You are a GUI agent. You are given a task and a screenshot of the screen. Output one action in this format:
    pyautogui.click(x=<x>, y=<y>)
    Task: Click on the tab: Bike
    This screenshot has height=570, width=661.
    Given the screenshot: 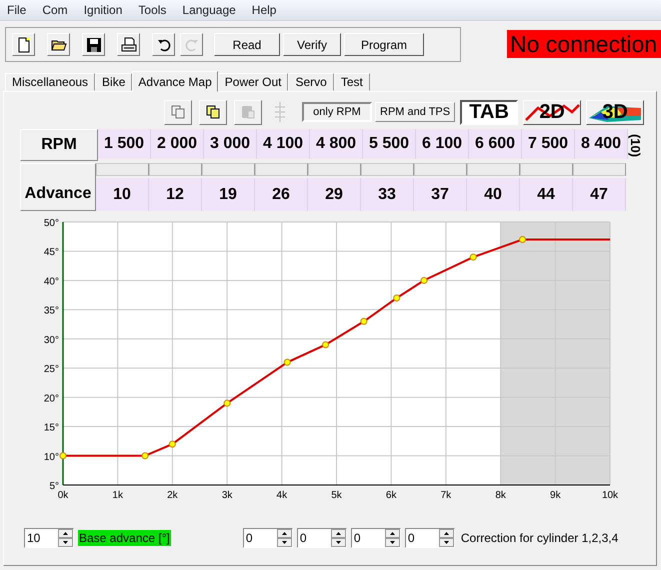 What is the action you would take?
    pyautogui.click(x=113, y=82)
    